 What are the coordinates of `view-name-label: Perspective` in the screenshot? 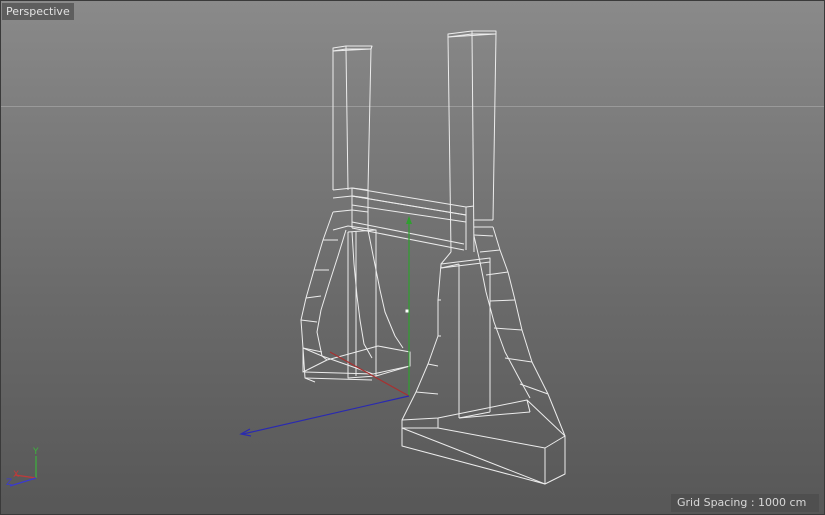 It's located at (38, 11).